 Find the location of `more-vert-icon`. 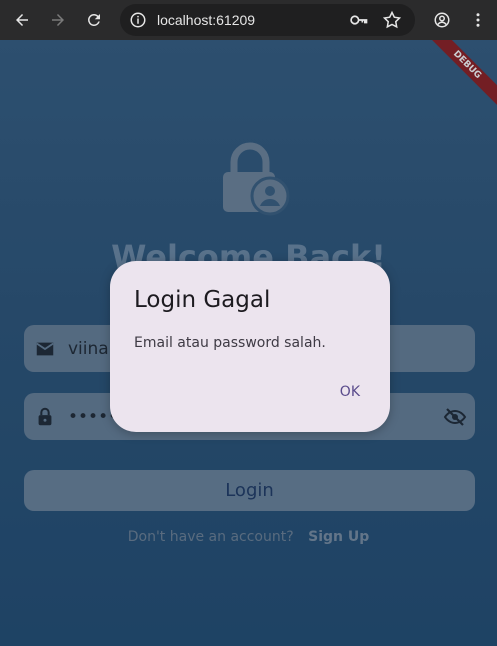

more-vert-icon is located at coordinates (478, 20).